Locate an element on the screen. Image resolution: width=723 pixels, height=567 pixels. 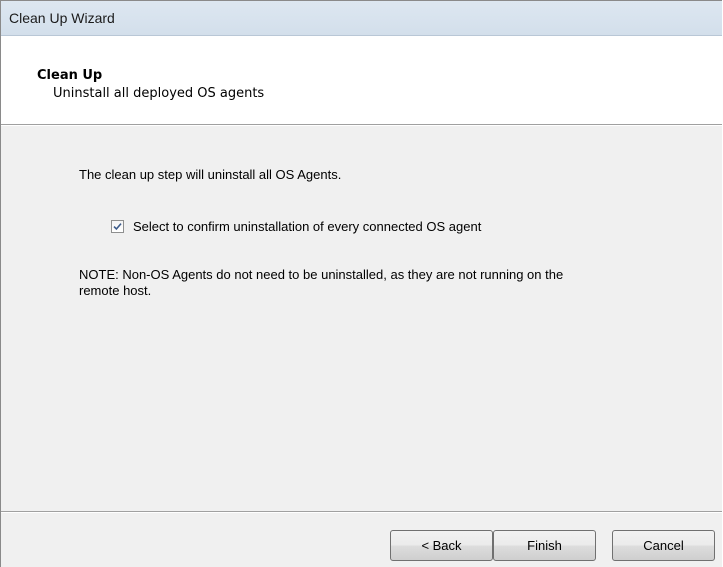
title-bar: Clean Up Wizard is located at coordinates (361, 18).